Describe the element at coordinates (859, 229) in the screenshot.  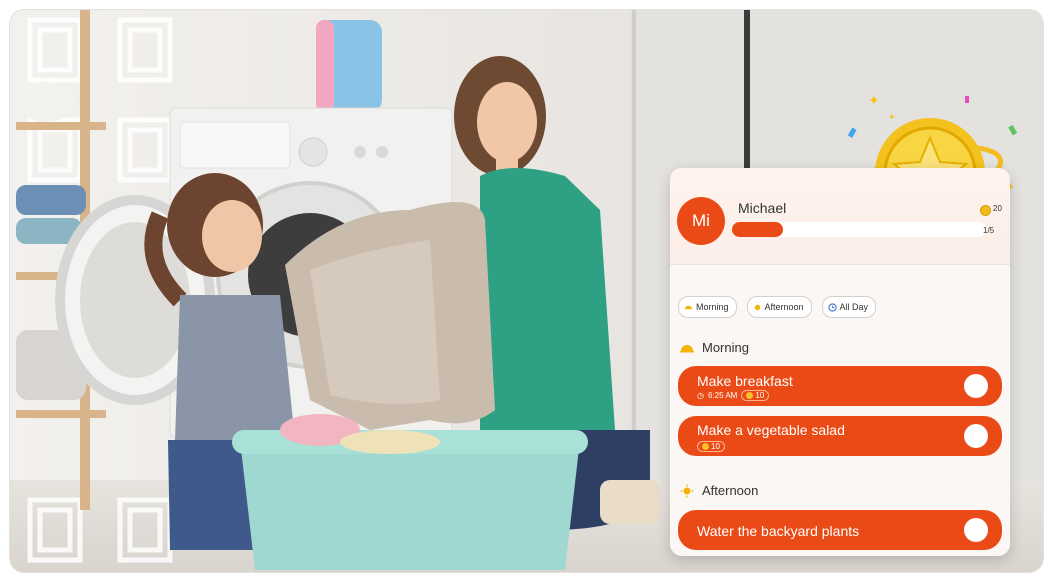
I see `progress-bar` at that location.